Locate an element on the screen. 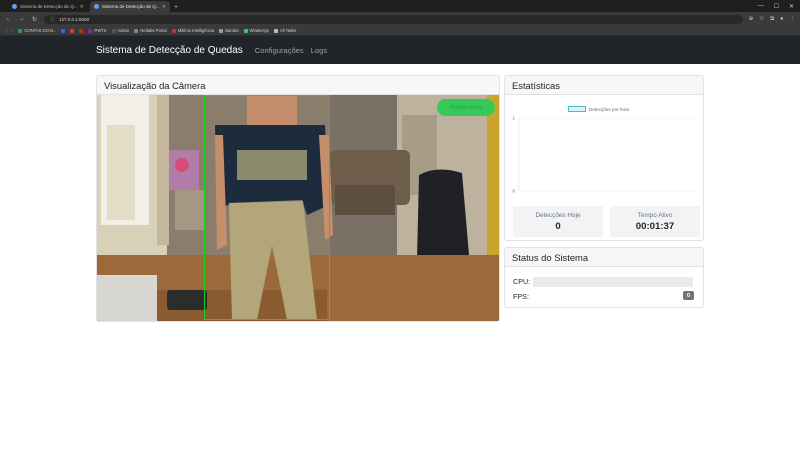  bookmark-item: Milênio Intelligência is located at coordinates (192, 30).